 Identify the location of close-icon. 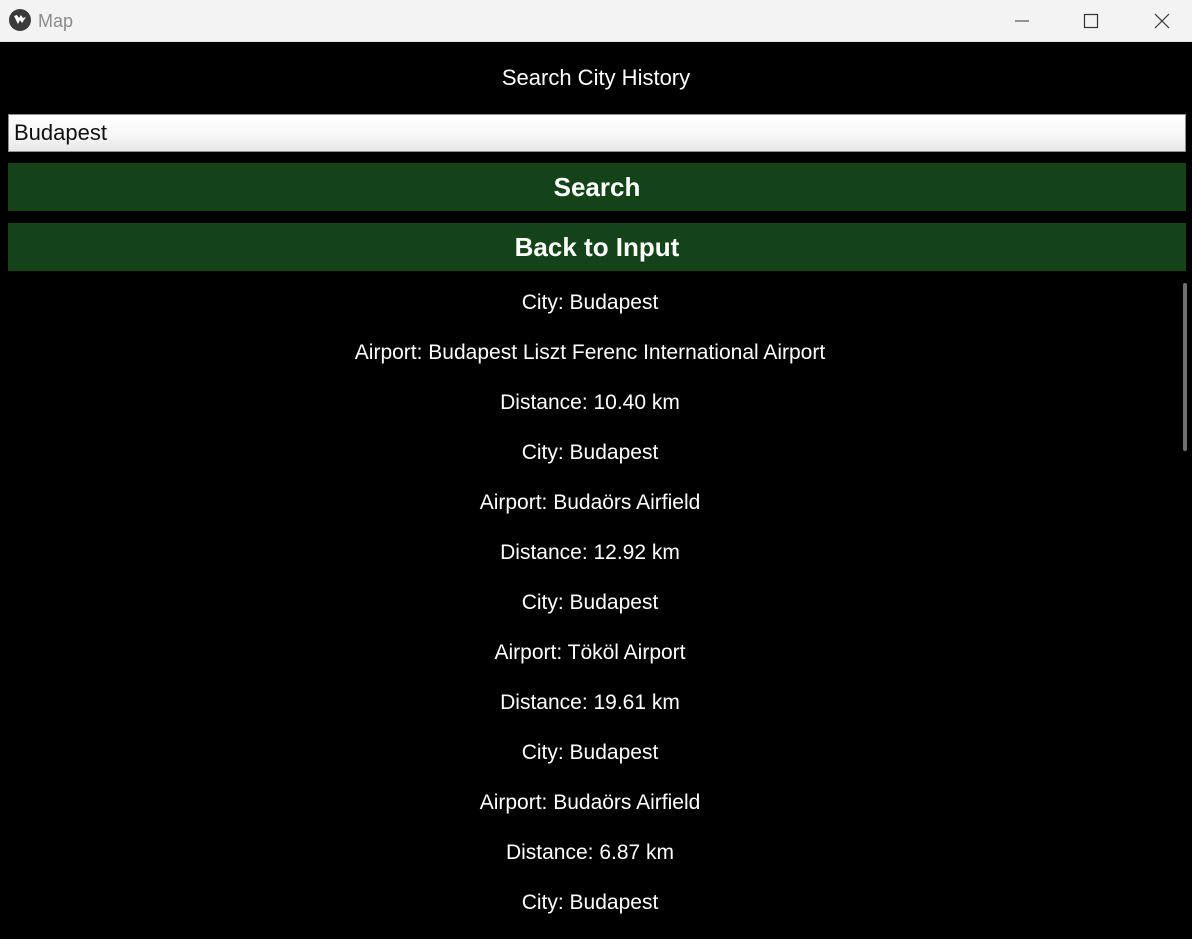
(1162, 21).